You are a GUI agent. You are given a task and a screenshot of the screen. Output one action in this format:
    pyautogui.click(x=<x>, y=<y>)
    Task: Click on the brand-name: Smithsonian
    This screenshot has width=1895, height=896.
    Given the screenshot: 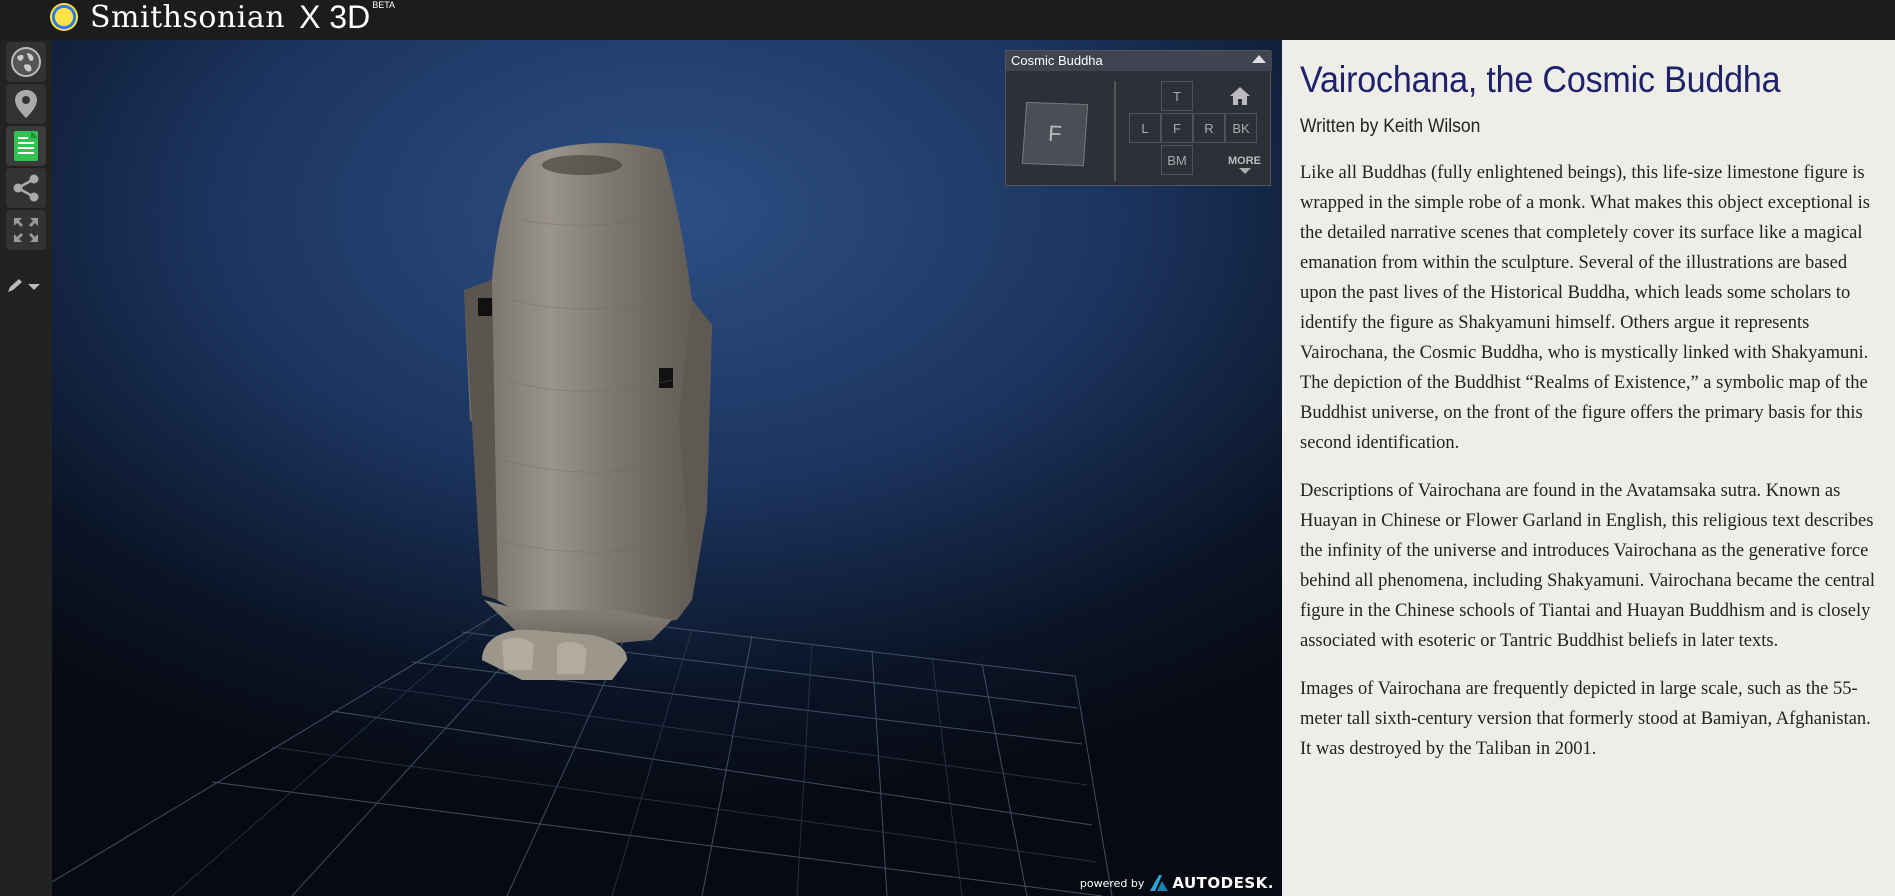 What is the action you would take?
    pyautogui.click(x=188, y=17)
    